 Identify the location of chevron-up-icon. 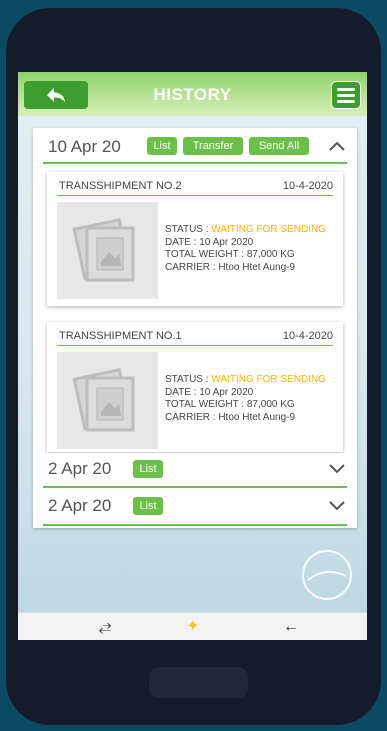
(337, 146).